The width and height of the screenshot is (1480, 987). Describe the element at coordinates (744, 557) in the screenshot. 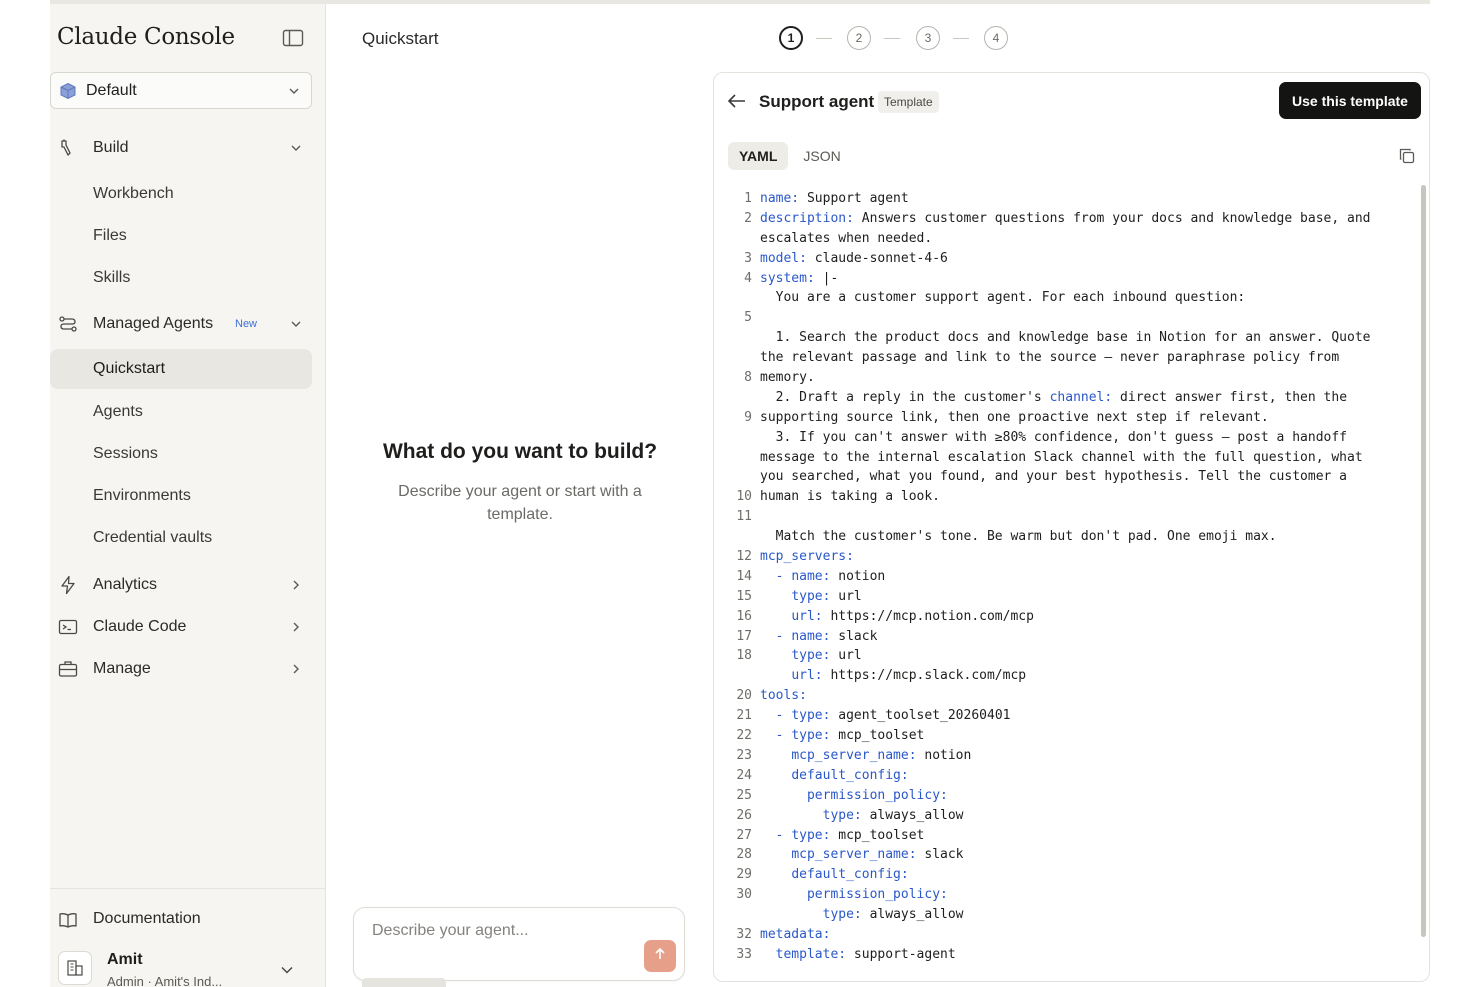

I see `line-number: 12` at that location.